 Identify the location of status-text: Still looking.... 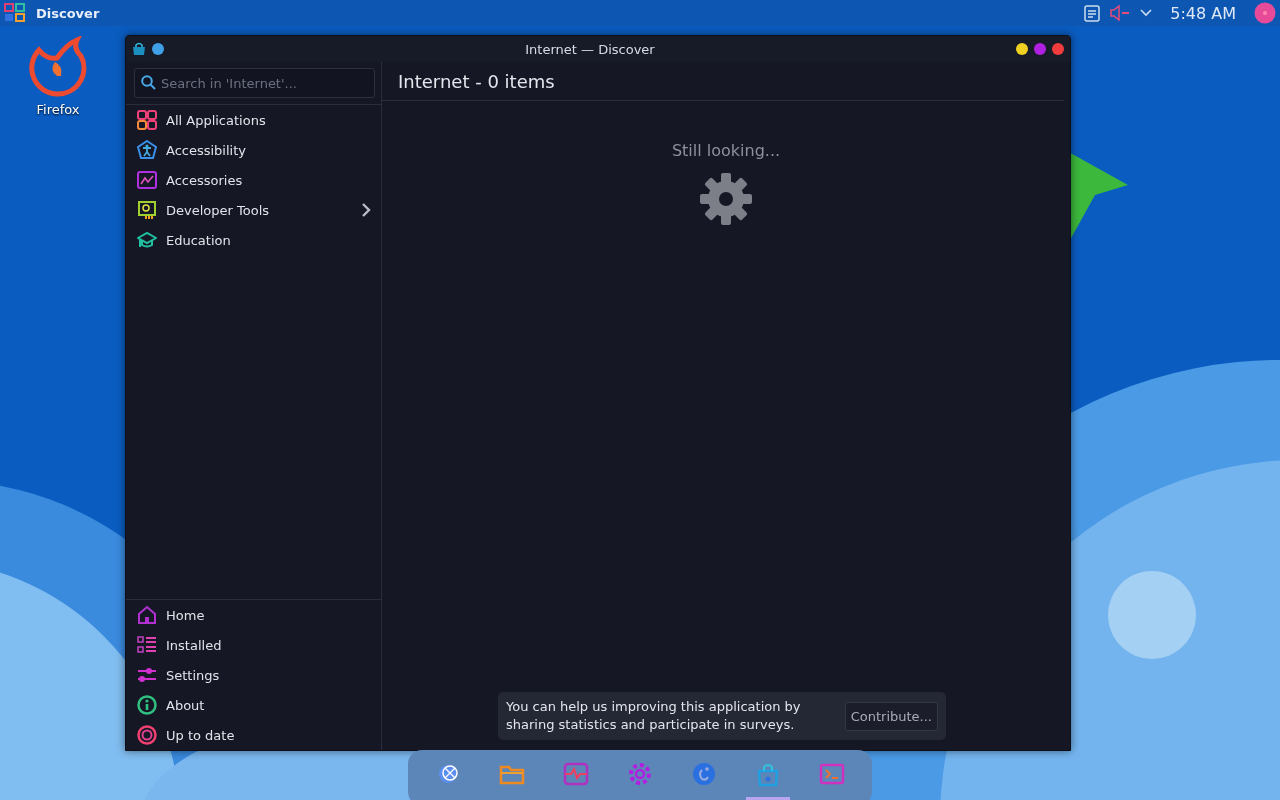
(726, 150).